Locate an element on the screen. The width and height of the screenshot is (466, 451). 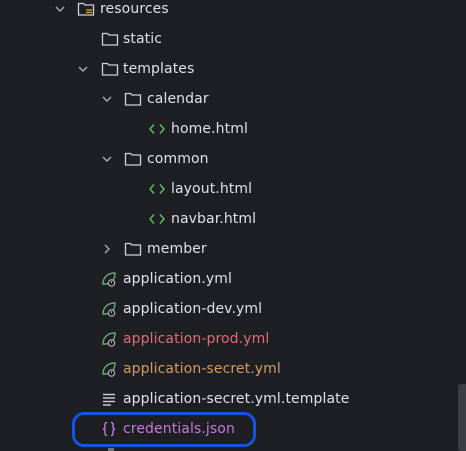
tree-item-application-dev-yml: application-dev.yml is located at coordinates (229, 309).